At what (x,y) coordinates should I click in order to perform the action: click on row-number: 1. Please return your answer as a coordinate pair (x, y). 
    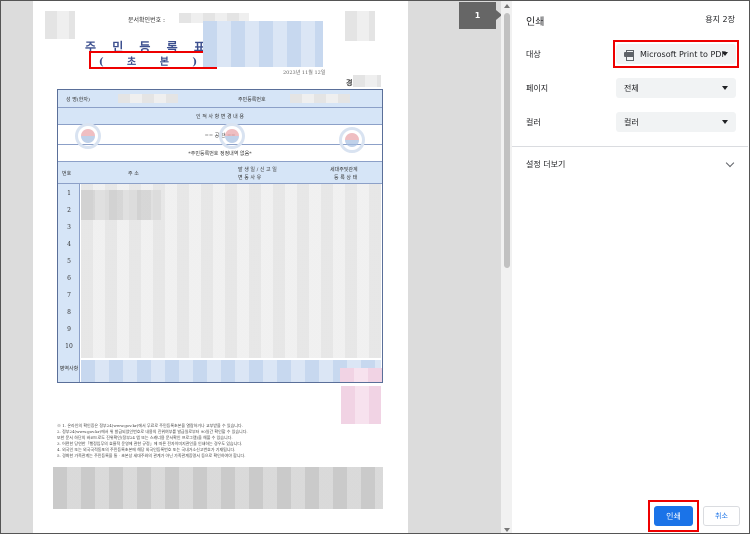
    Looking at the image, I should click on (69, 193).